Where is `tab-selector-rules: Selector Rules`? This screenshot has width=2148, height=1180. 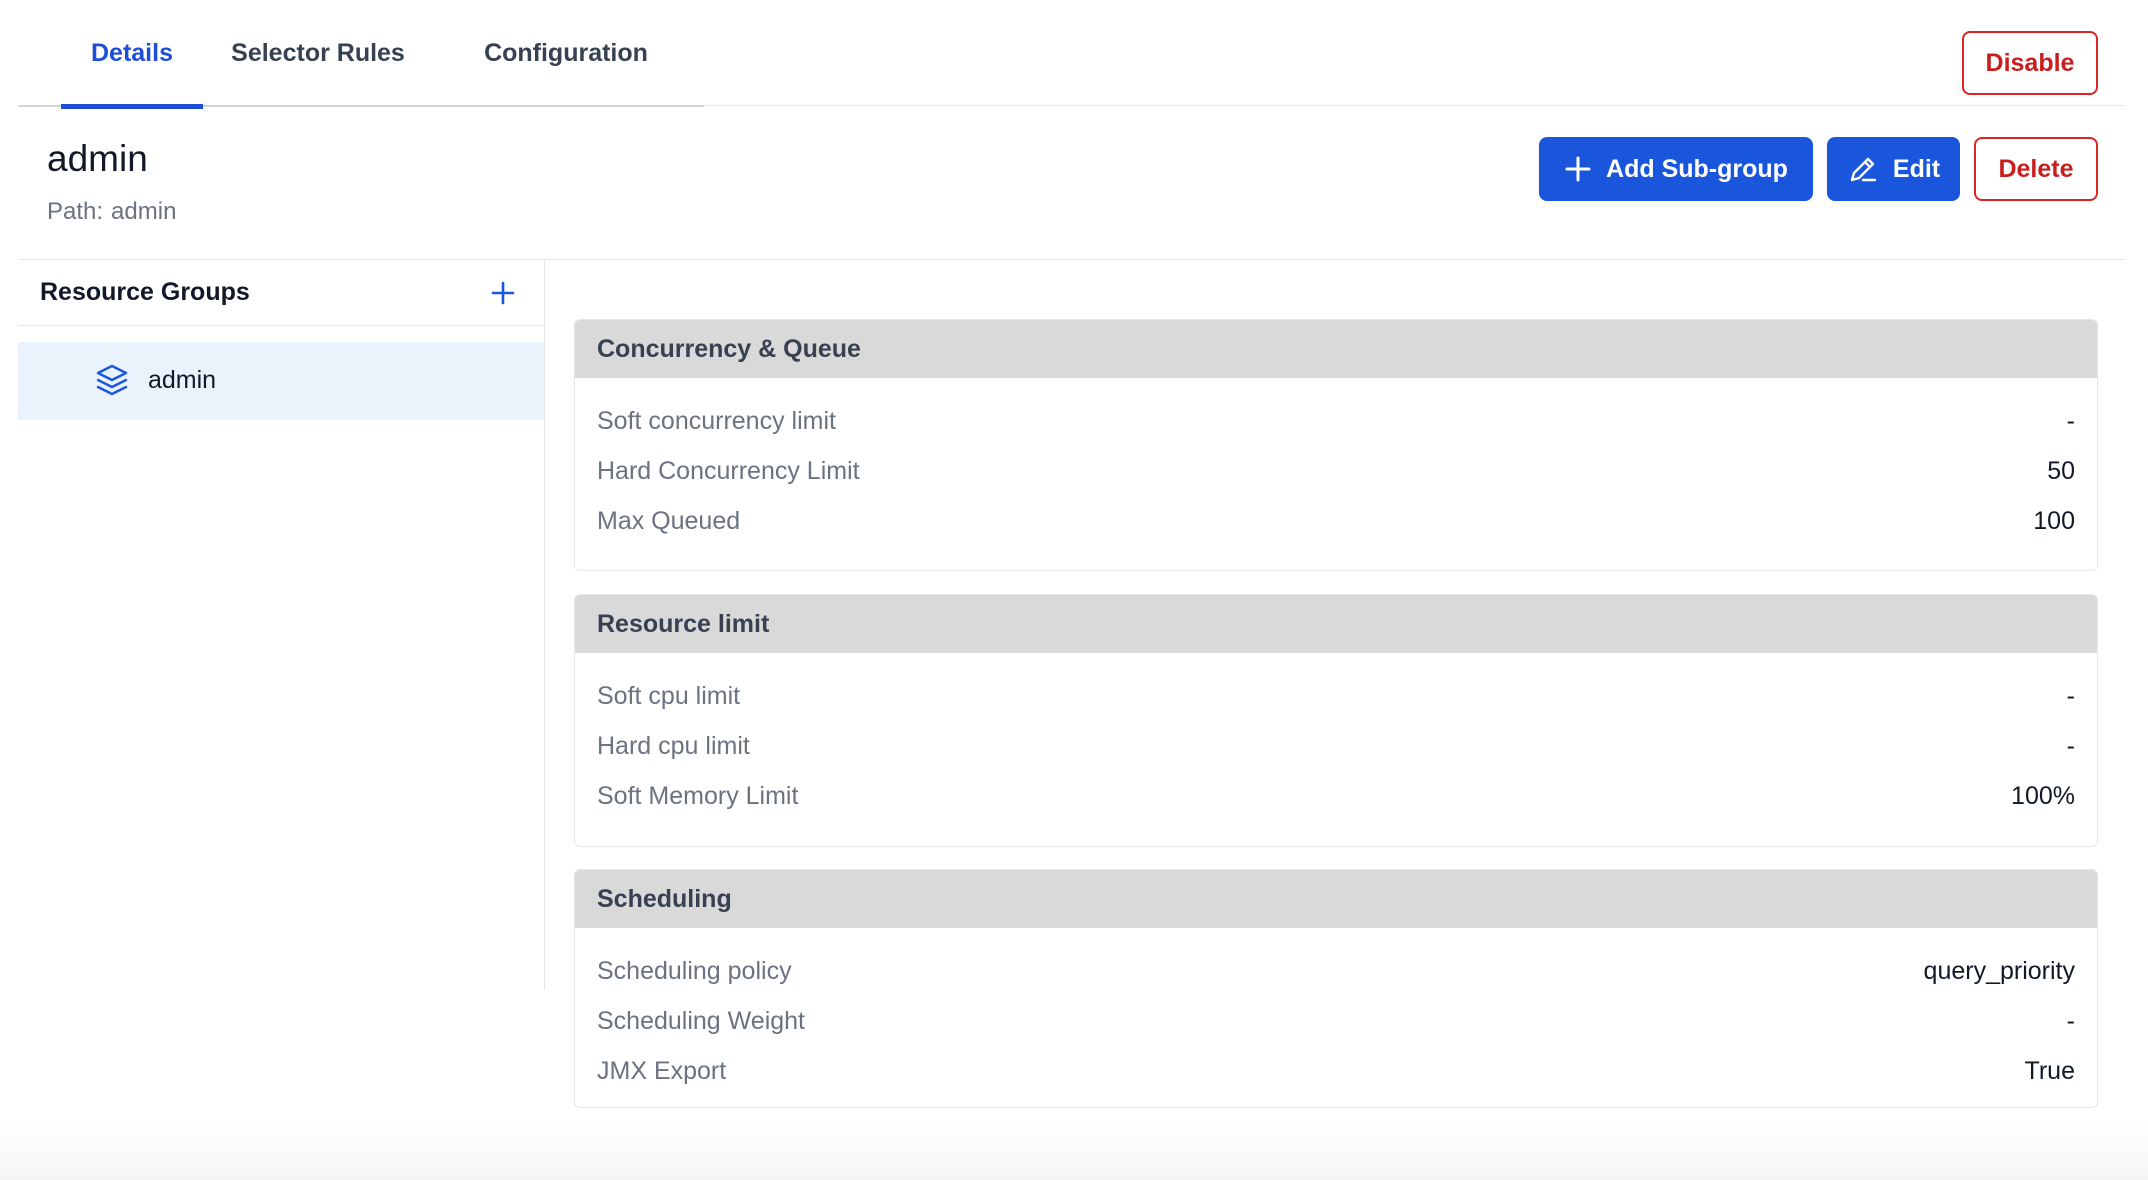
tab-selector-rules: Selector Rules is located at coordinates (318, 53).